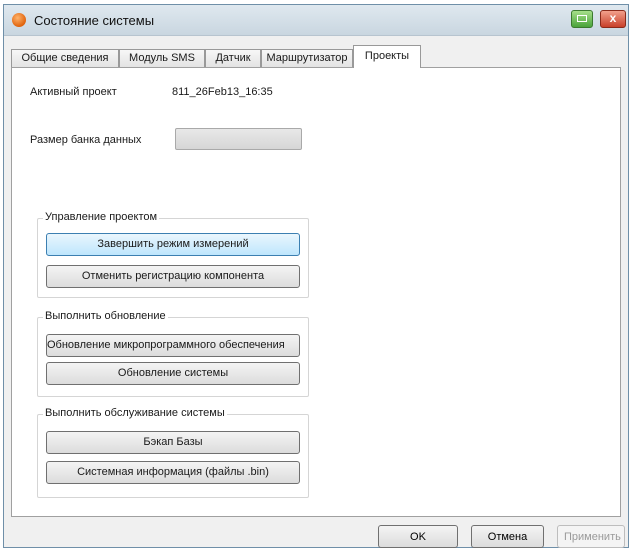 Image resolution: width=632 pixels, height=550 pixels. What do you see at coordinates (105, 316) in the screenshot?
I see `update-group-title: Выполнить обновление` at bounding box center [105, 316].